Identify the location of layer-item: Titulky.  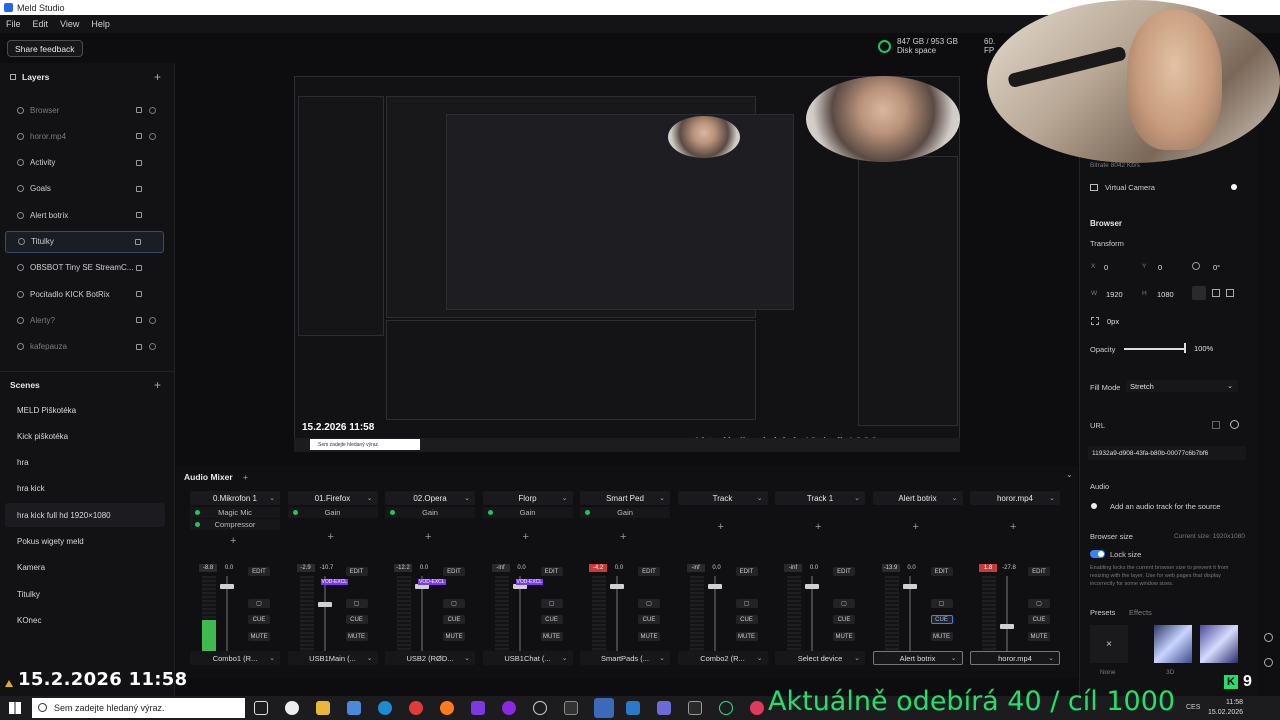
(84, 241).